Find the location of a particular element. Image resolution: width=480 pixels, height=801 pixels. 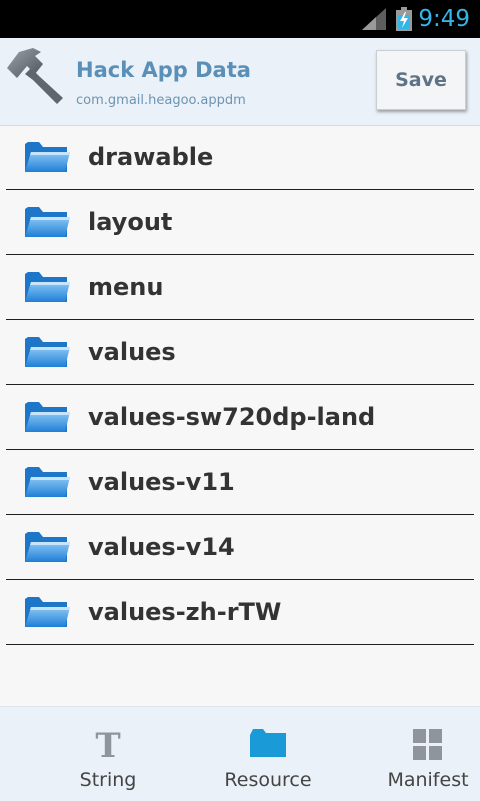

text-t-icon: T is located at coordinates (107, 744).